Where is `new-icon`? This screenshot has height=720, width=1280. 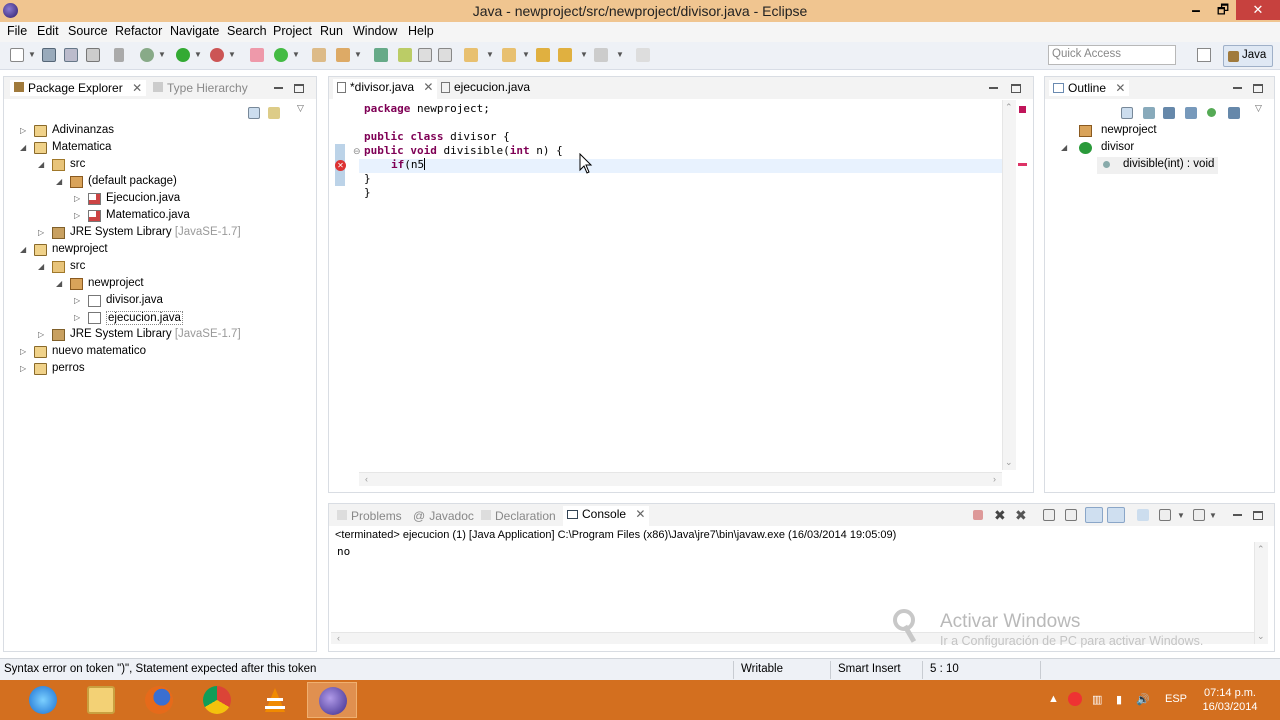
new-icon is located at coordinates (17, 55).